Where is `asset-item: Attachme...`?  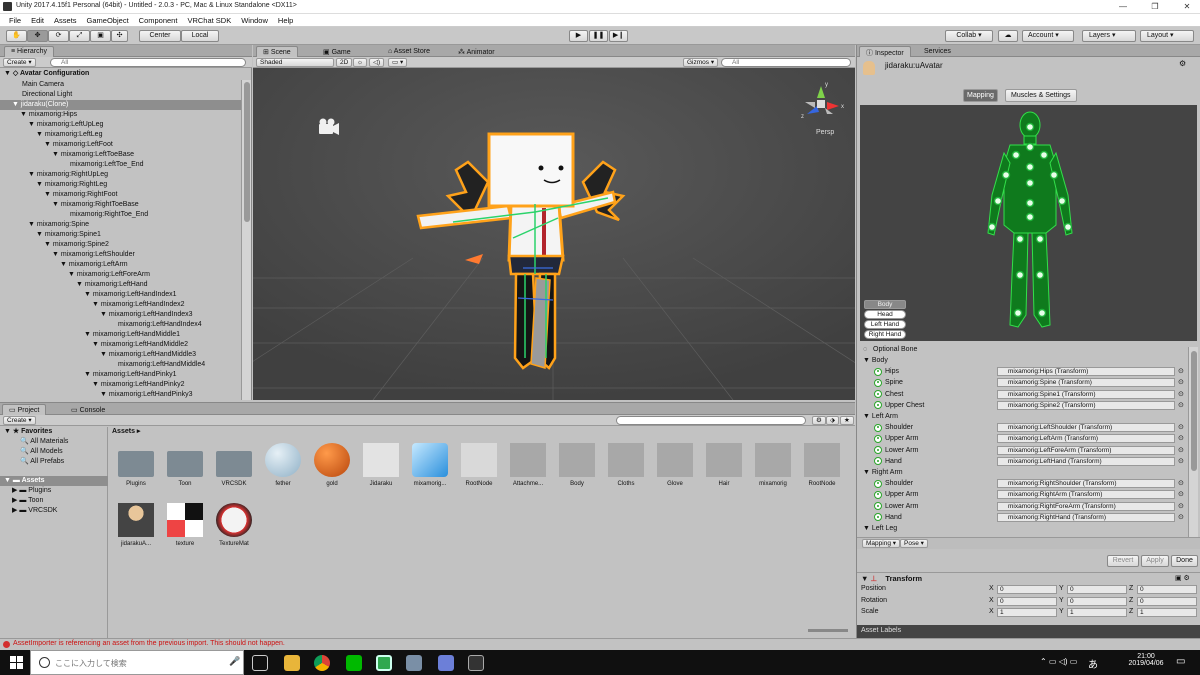
asset-item: Attachme... is located at coordinates (528, 465).